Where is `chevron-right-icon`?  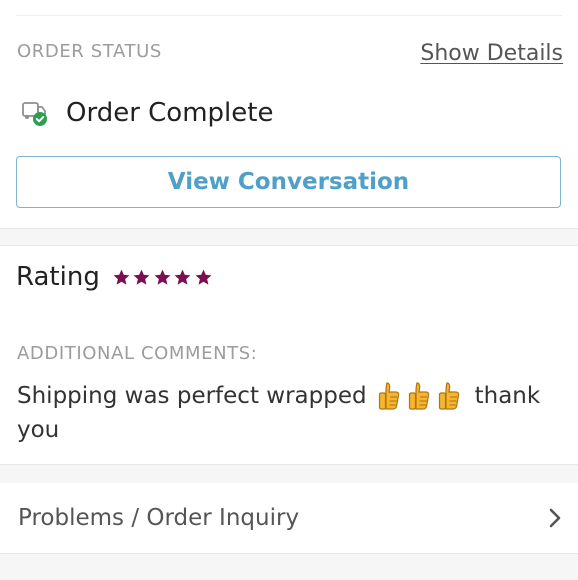
chevron-right-icon is located at coordinates (555, 518).